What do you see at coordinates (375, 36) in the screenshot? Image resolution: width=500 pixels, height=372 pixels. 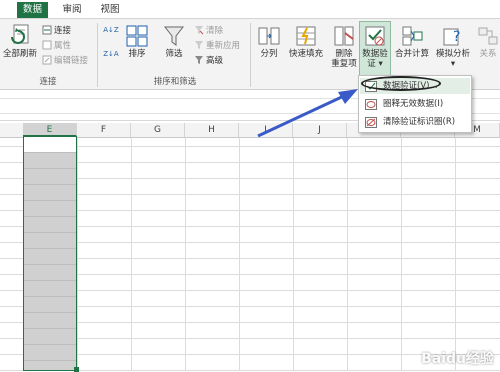 I see `data-validation-icon` at bounding box center [375, 36].